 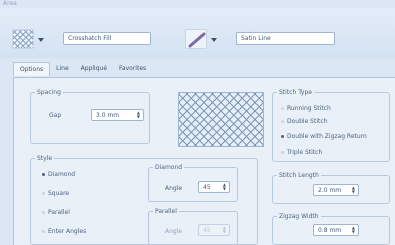 I want to click on stitch-length-spinner: 2.0 mm ▲ ▼, so click(x=336, y=190).